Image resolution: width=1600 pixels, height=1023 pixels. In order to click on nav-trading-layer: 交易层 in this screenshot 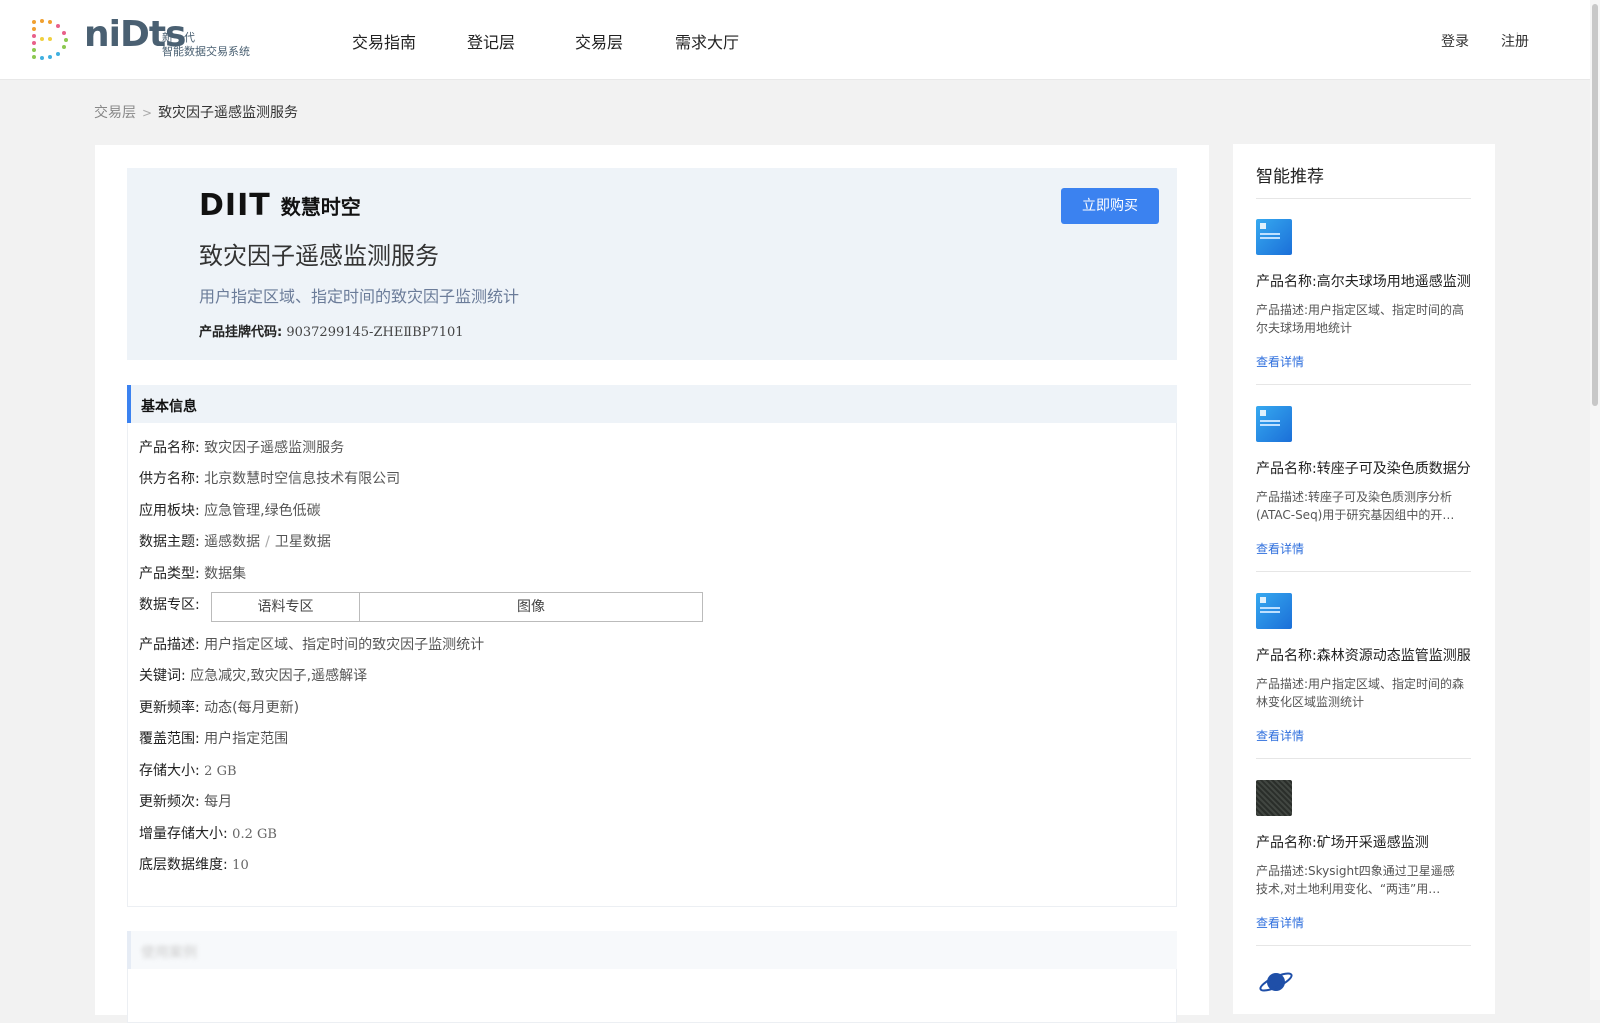, I will do `click(599, 41)`.